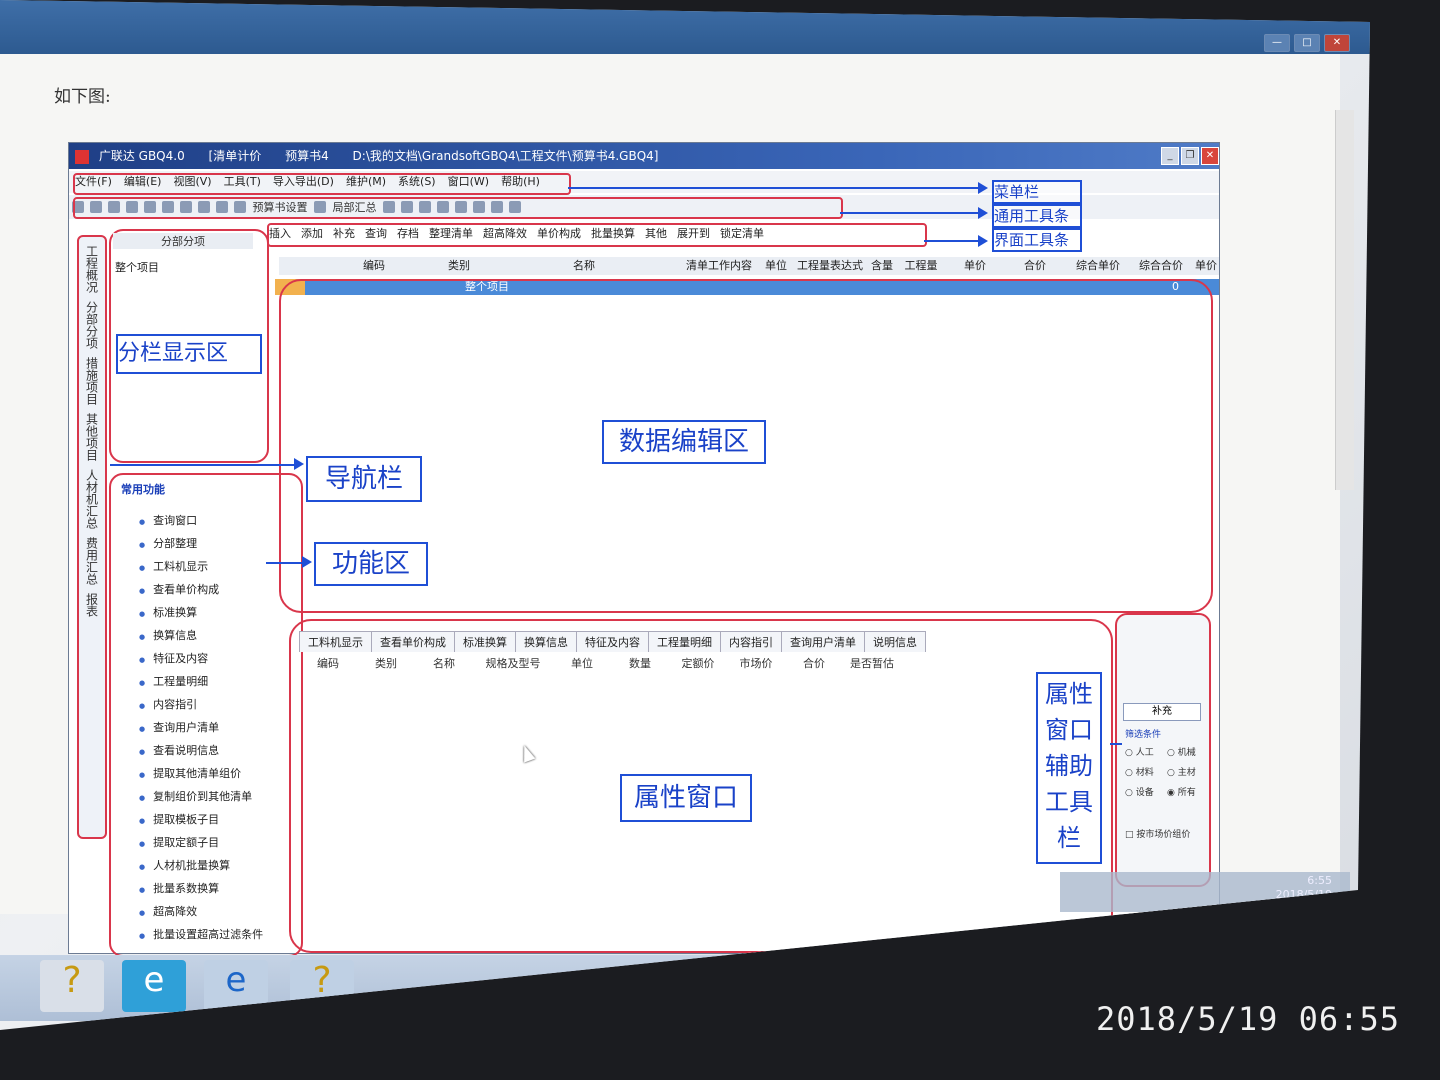 The height and width of the screenshot is (1080, 1440). I want to click on grid-header: 编码 类别 名称 清单工作内容 单位 工程量表达式 含量 工程量 单价 合价 综合单价 综合合价 单价, so click(749, 266).